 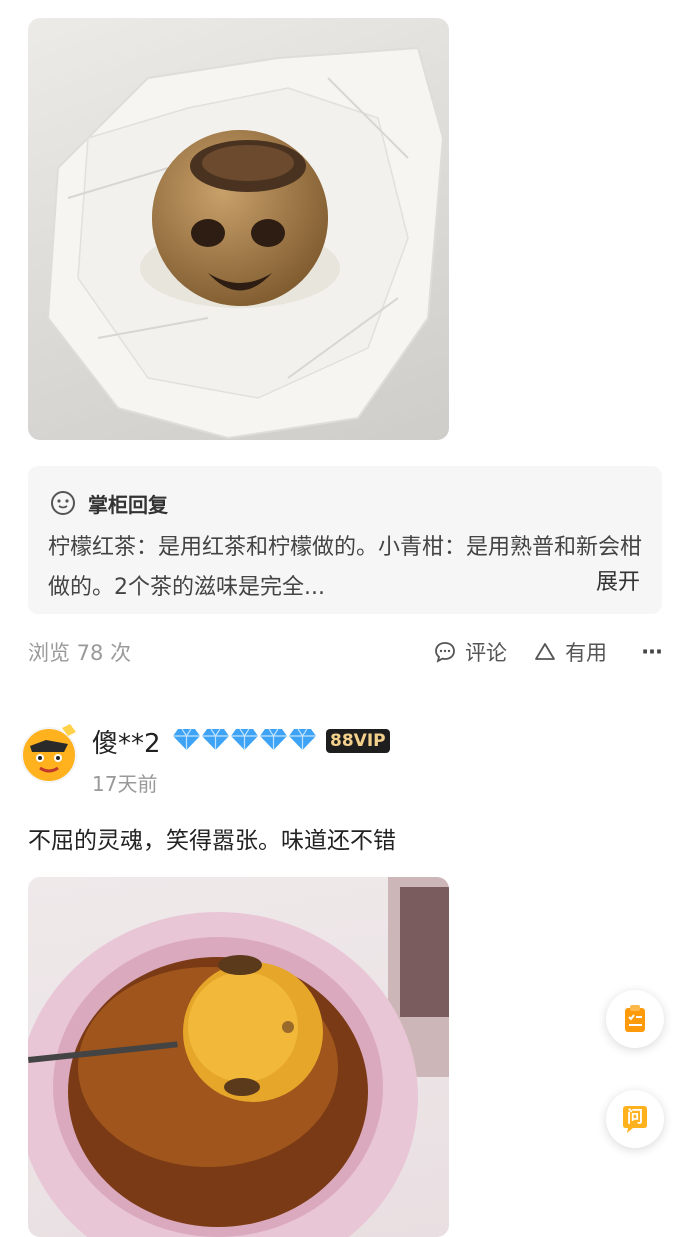 I want to click on comment-label: 评论, so click(x=486, y=653).